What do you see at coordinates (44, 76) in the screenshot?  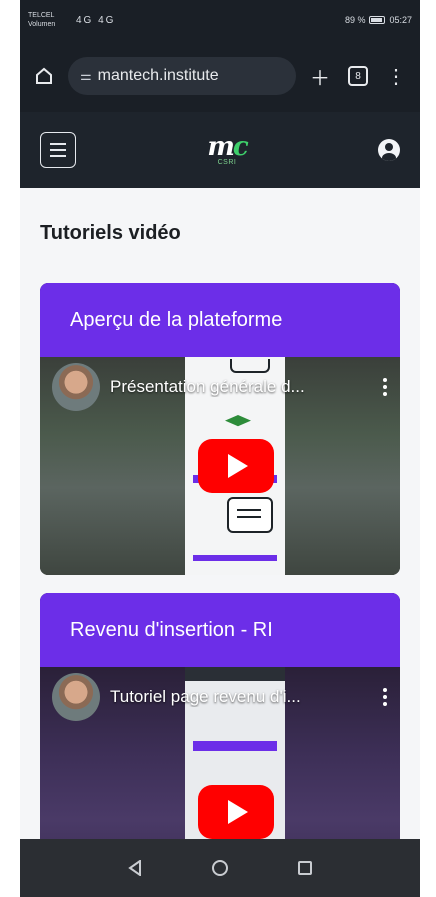 I see `home-icon` at bounding box center [44, 76].